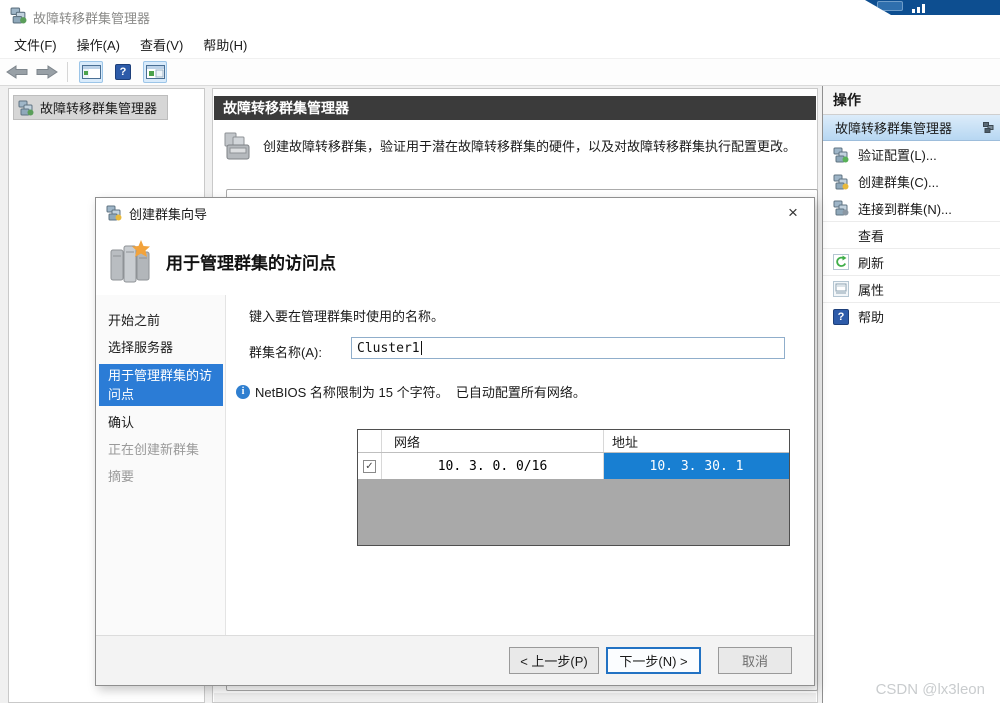 Image resolution: width=1000 pixels, height=703 pixels. I want to click on table-row: ✓ 10. 3. 0. 0/16 10. 3. 30. 1, so click(573, 466).